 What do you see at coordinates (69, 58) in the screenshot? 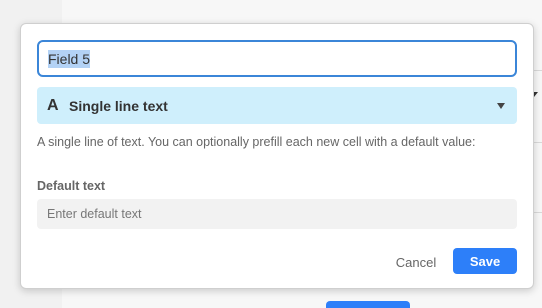
I see `field-name-text: Field 5` at bounding box center [69, 58].